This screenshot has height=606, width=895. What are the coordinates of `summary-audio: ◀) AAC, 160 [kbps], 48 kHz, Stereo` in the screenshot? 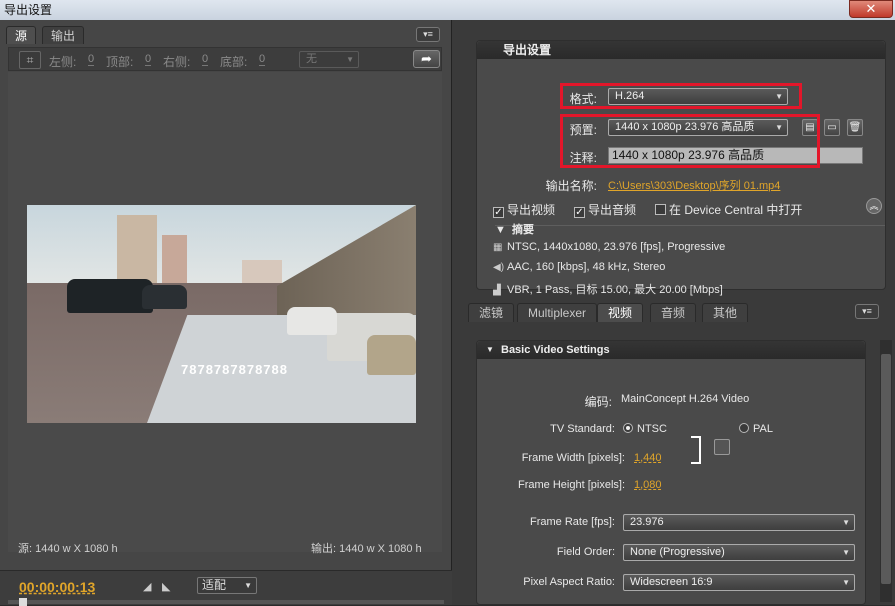 It's located at (579, 267).